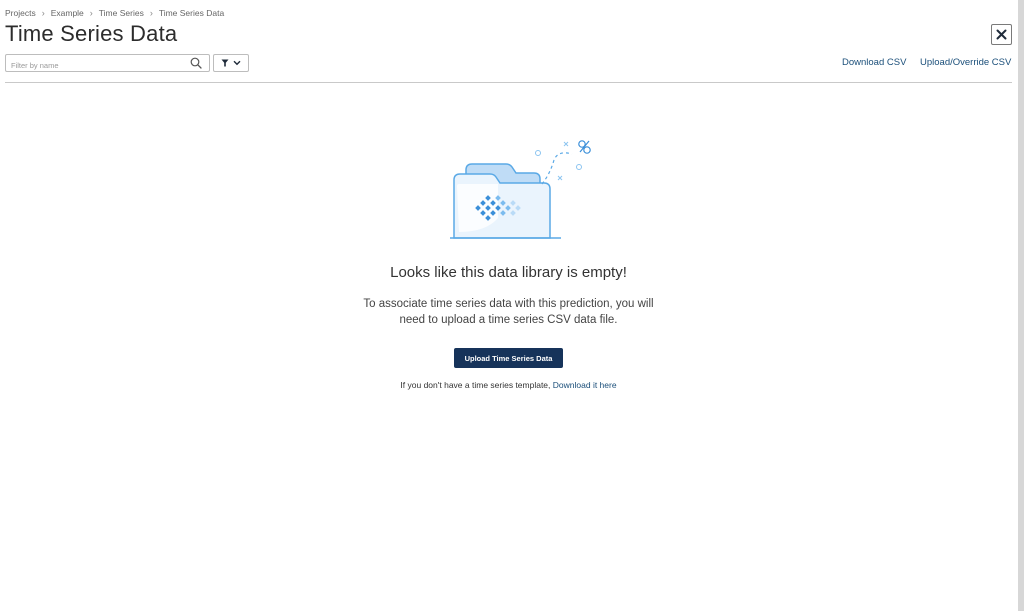 The width and height of the screenshot is (1024, 611). I want to click on download-csv-link: Download CSV, so click(874, 62).